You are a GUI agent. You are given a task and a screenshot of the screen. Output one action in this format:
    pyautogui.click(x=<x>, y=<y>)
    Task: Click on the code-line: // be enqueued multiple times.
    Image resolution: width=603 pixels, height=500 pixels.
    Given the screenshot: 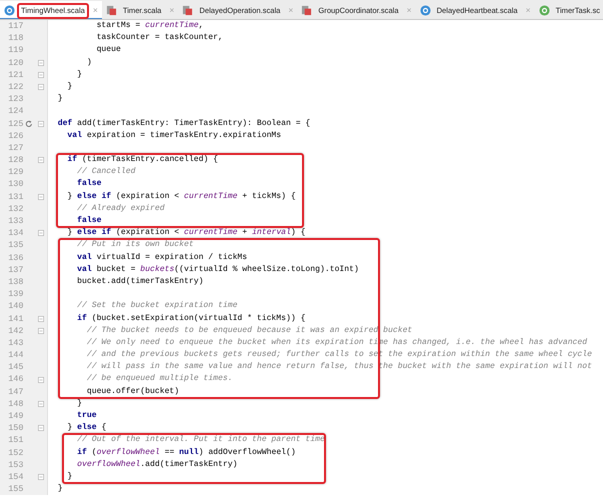 What is the action you would take?
    pyautogui.click(x=159, y=379)
    